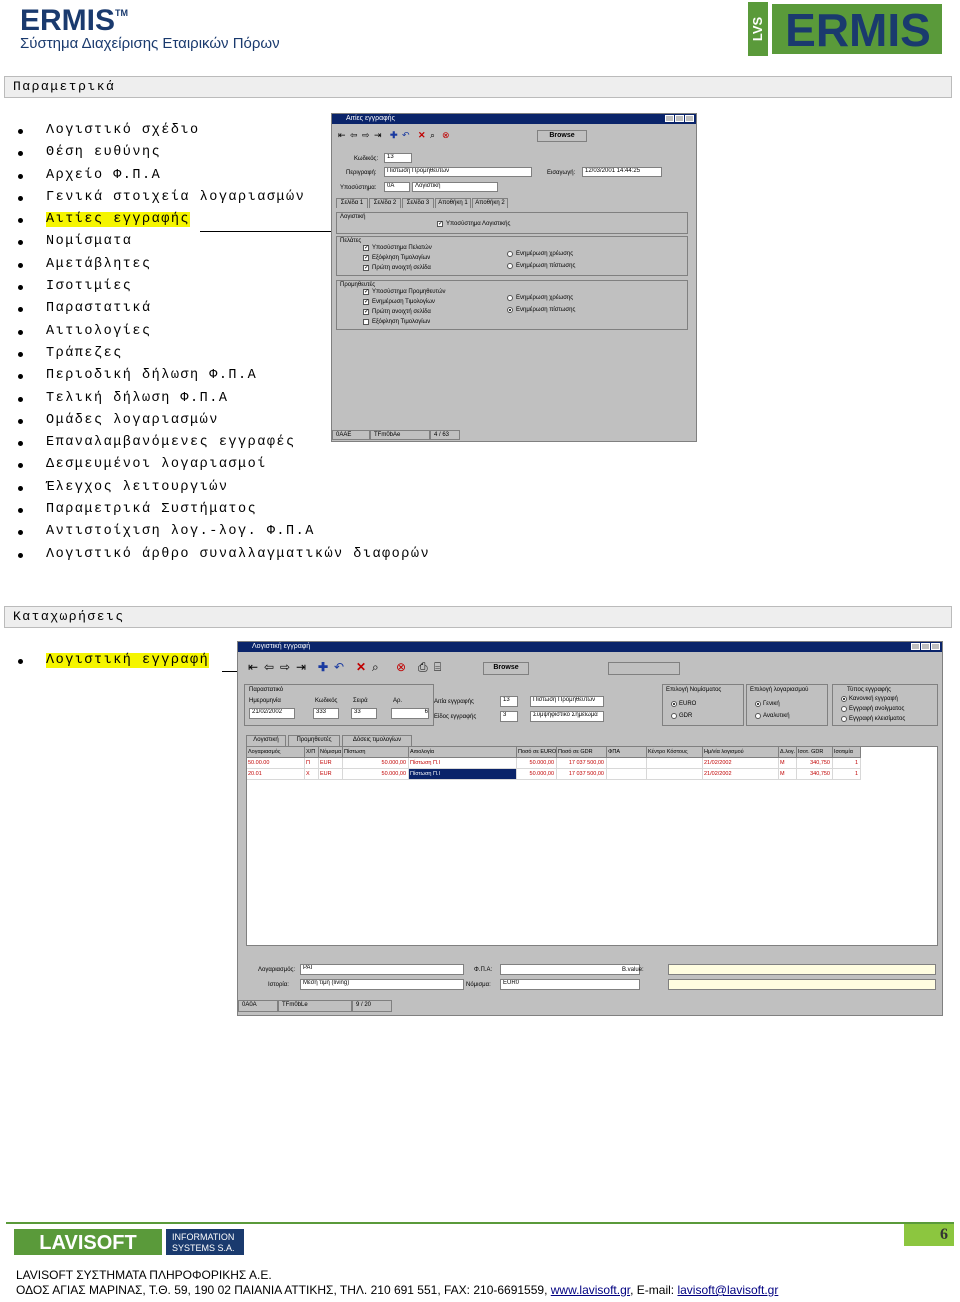 The height and width of the screenshot is (1302, 960). I want to click on aitia-code-field: 13, so click(509, 701).